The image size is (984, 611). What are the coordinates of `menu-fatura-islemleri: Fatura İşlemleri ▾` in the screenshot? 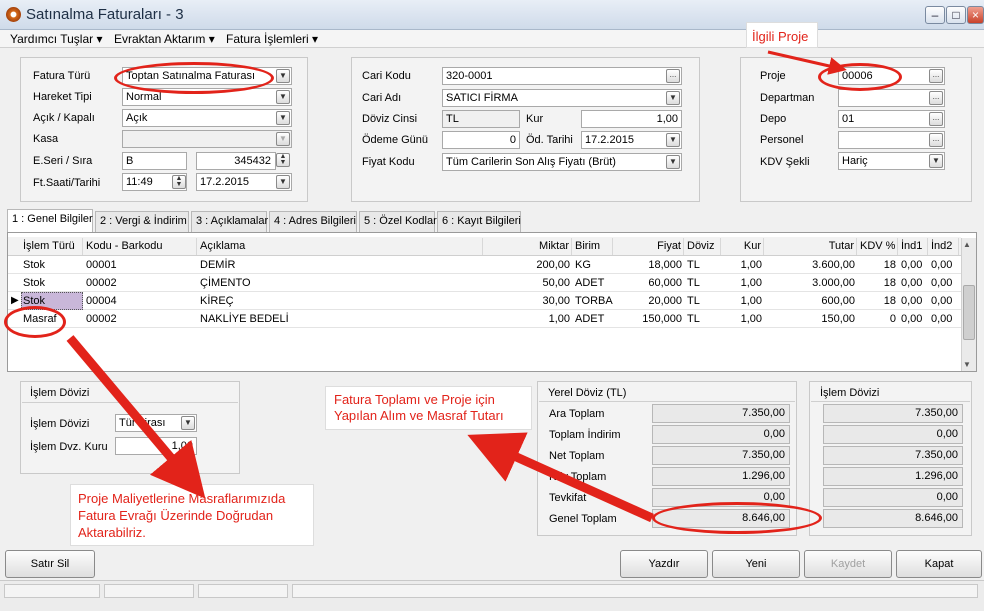 It's located at (272, 39).